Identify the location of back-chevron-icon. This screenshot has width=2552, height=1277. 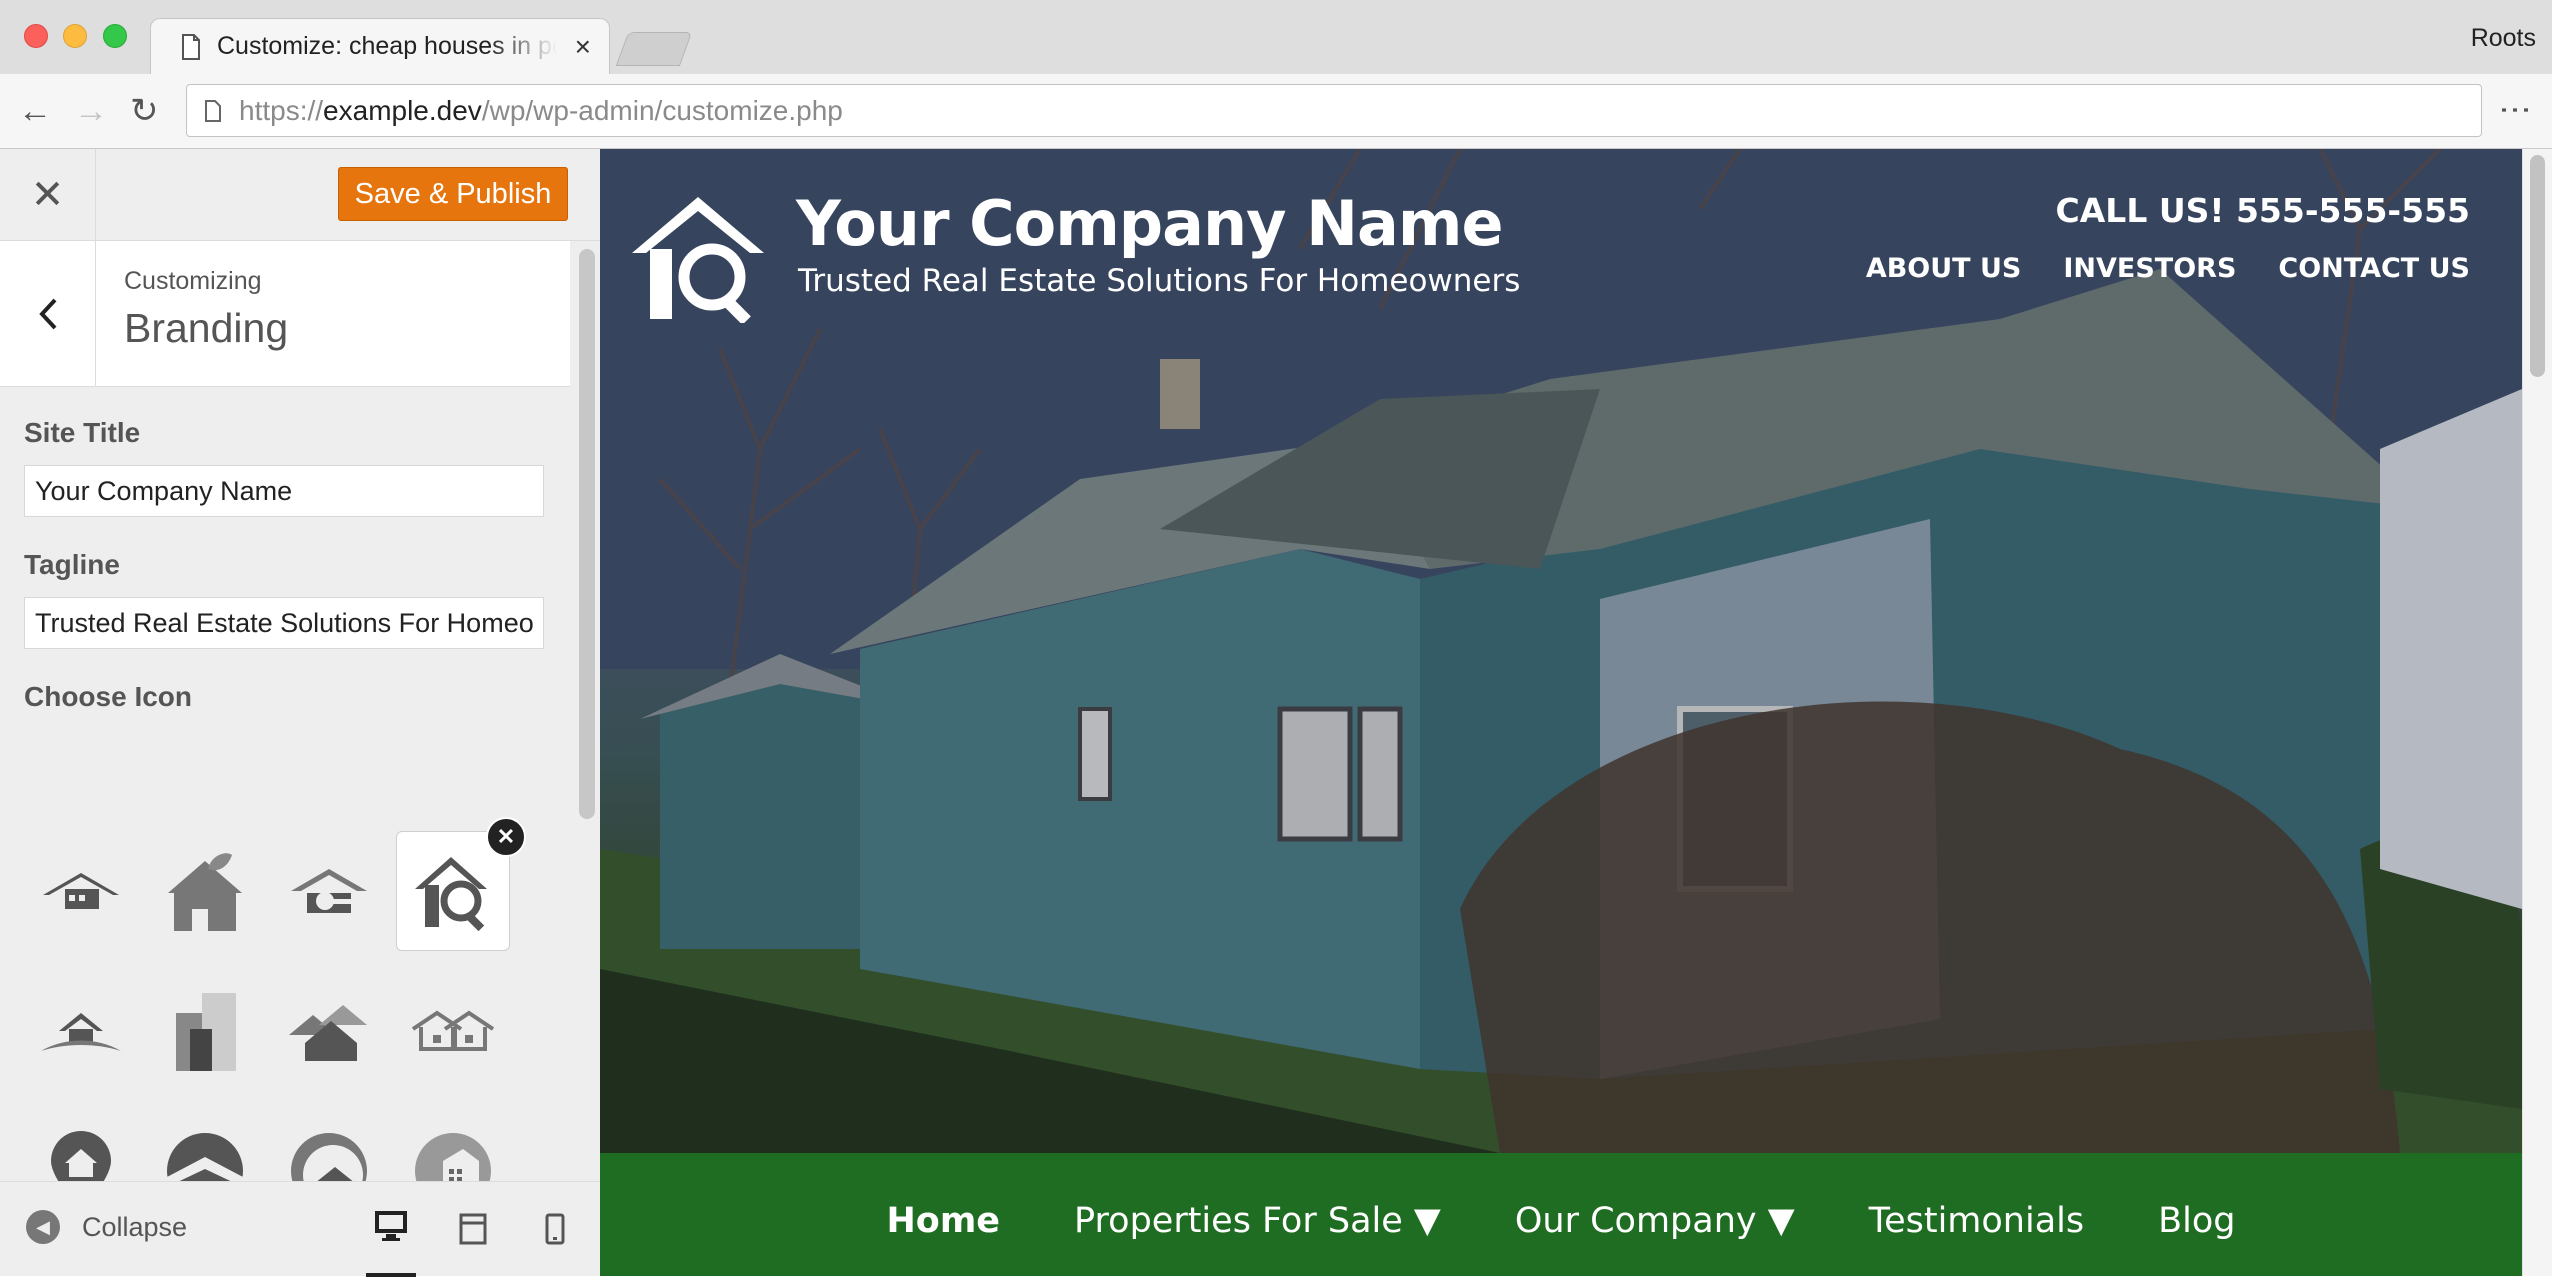
(48, 314).